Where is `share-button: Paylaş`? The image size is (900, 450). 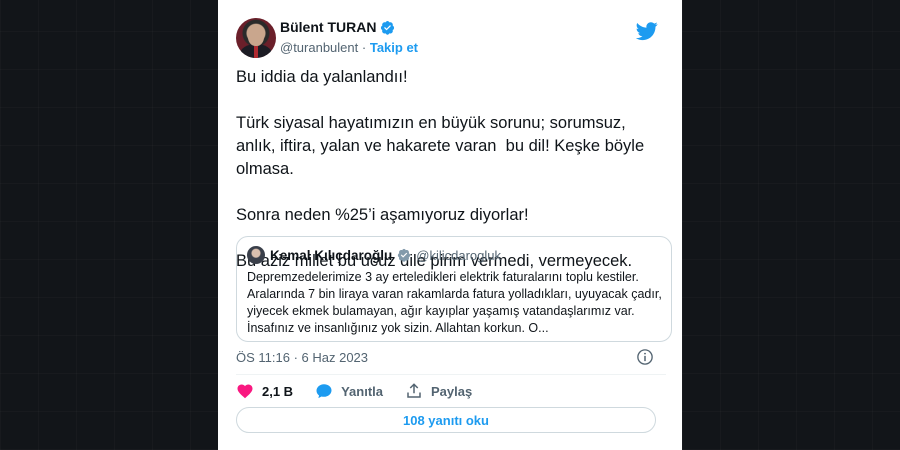
share-button: Paylaş is located at coordinates (438, 391).